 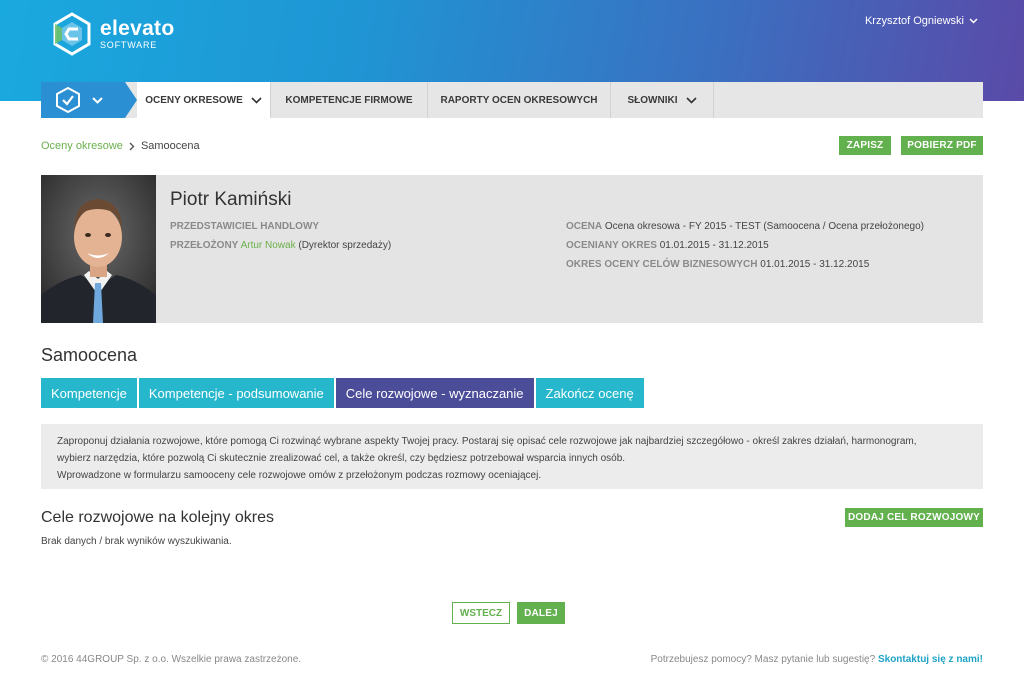 I want to click on period-value: 01.01.2015 - 31.12.2015, so click(x=714, y=245).